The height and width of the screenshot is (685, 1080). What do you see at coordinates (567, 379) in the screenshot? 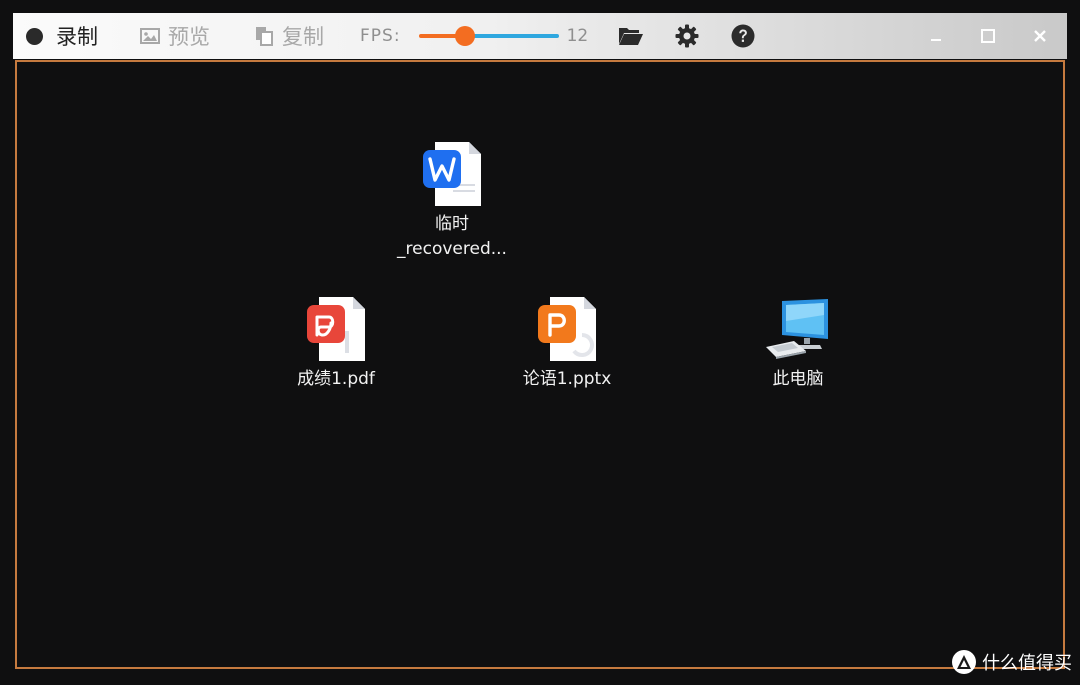
I see `desktop-icon-label: 论语1.pptx` at bounding box center [567, 379].